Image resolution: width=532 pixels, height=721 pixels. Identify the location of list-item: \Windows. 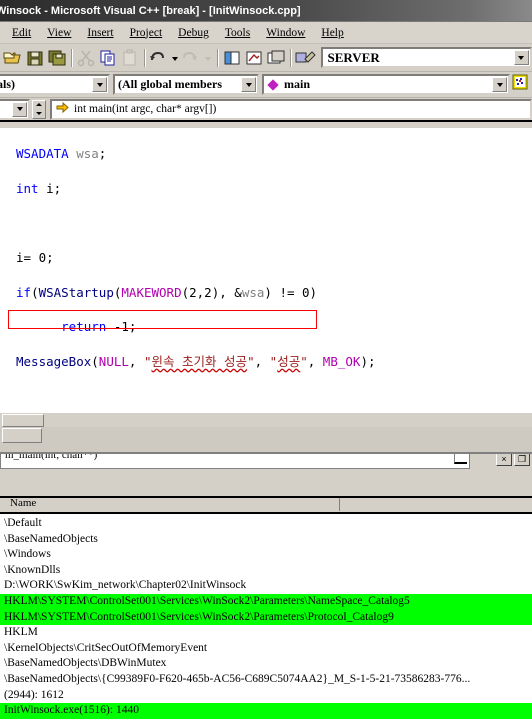
(266, 555).